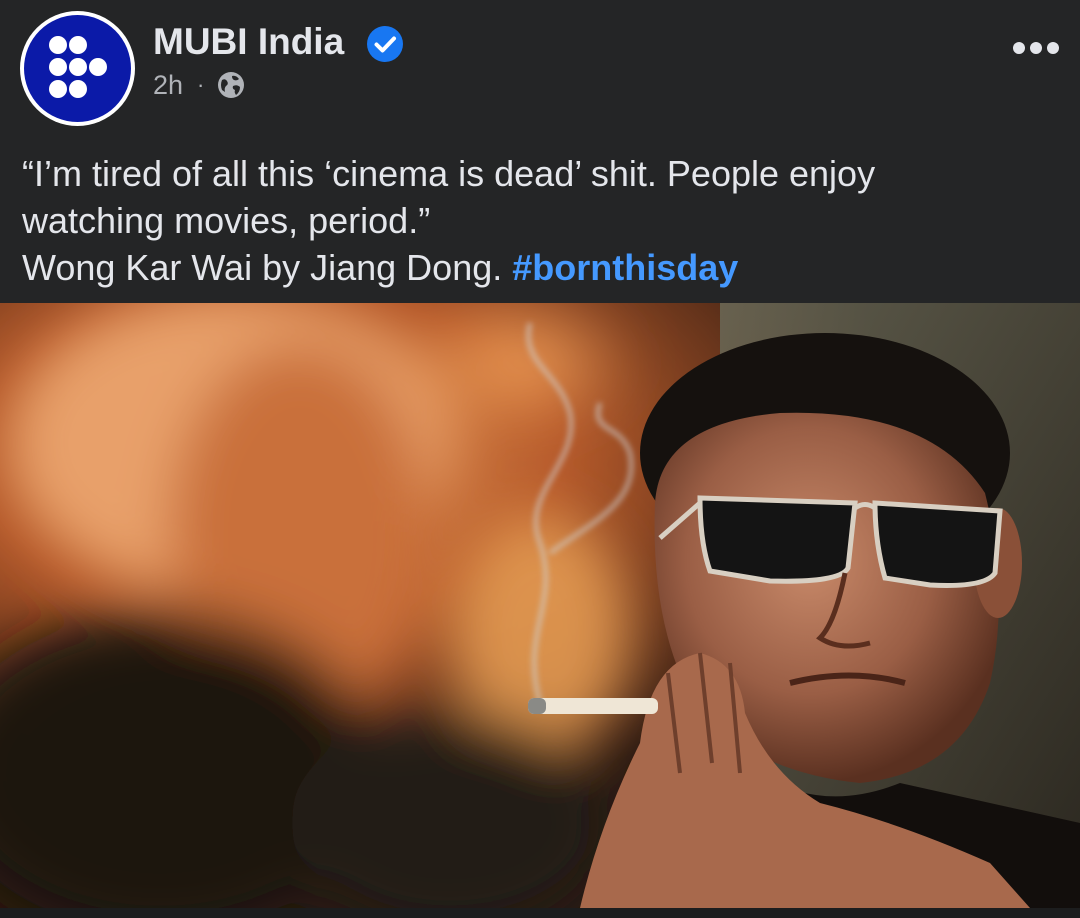 This screenshot has height=918, width=1080. I want to click on verified-badge-icon, so click(385, 44).